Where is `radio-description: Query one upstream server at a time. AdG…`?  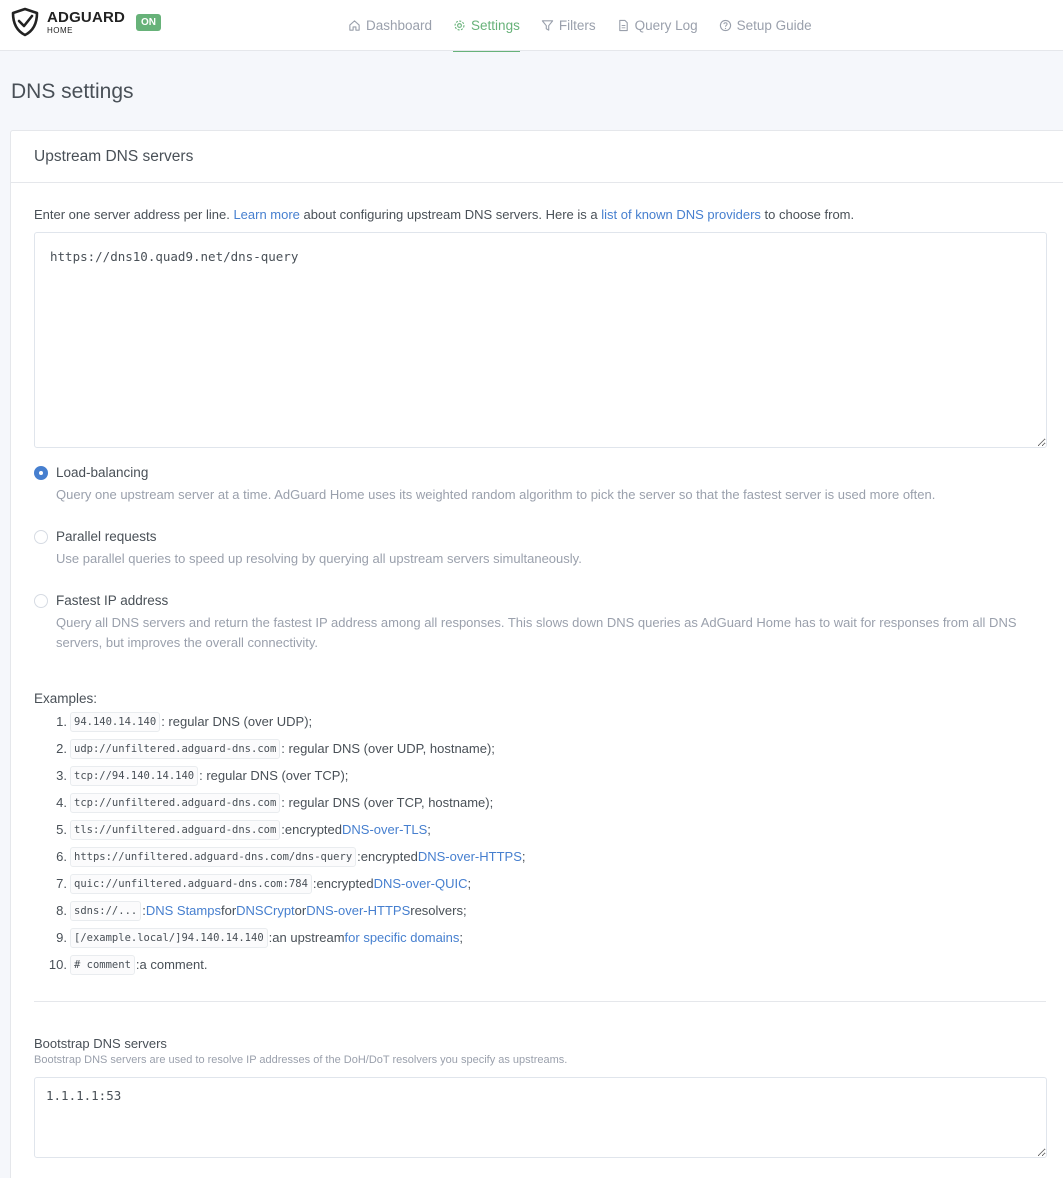 radio-description: Query one upstream server at a time. AdG… is located at coordinates (496, 494).